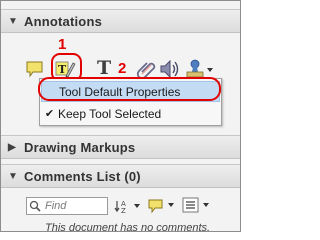 The width and height of the screenshot is (320, 240). Describe the element at coordinates (35, 206) in the screenshot. I see `search-icon` at that location.